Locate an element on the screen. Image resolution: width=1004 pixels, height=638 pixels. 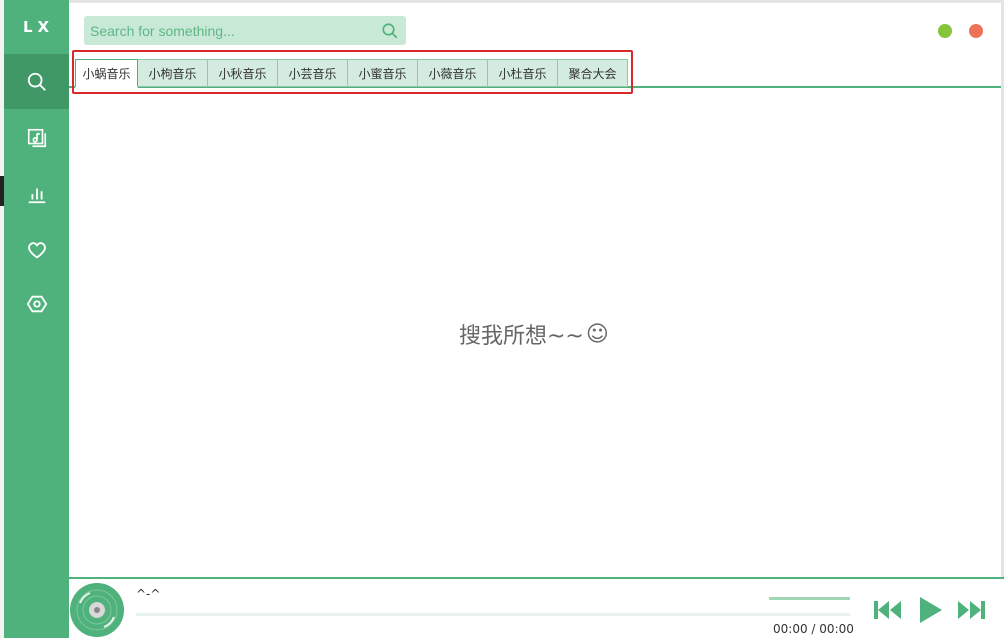
tab-source-5: 小蜜音乐 is located at coordinates (383, 73).